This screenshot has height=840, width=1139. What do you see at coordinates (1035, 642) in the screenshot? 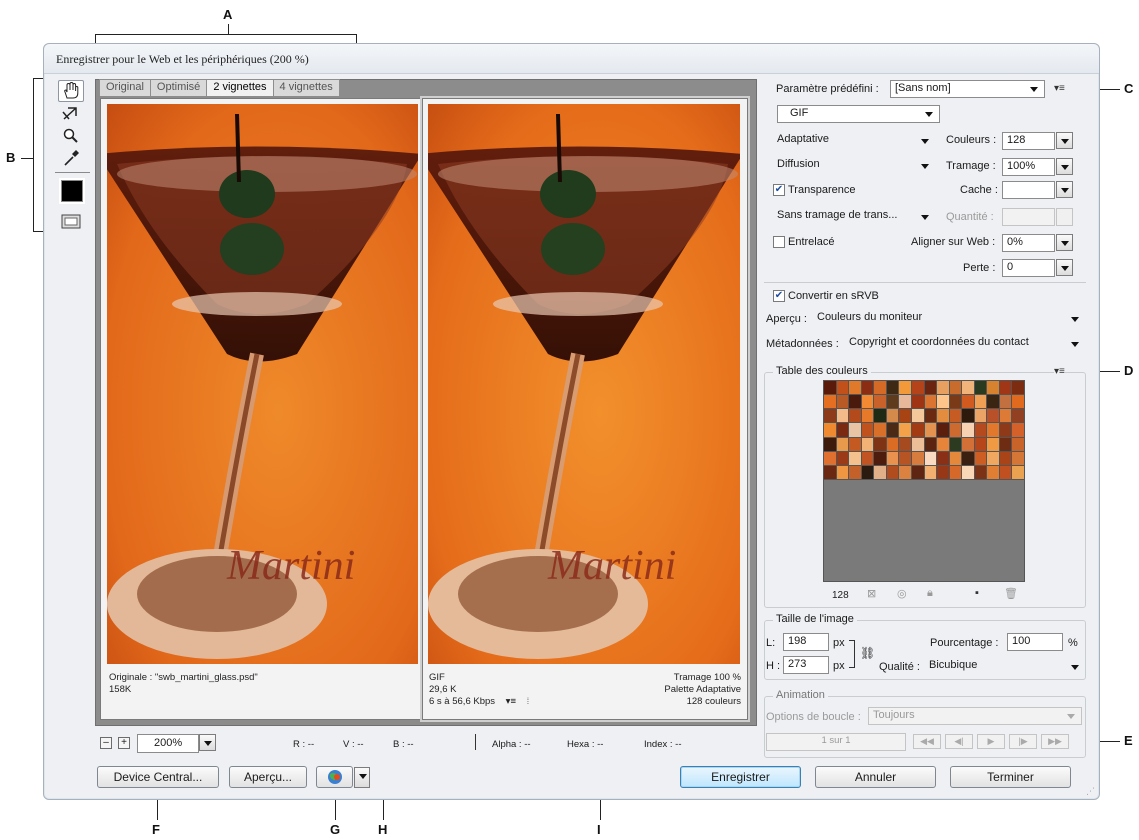
I see `percent-field: 100` at bounding box center [1035, 642].